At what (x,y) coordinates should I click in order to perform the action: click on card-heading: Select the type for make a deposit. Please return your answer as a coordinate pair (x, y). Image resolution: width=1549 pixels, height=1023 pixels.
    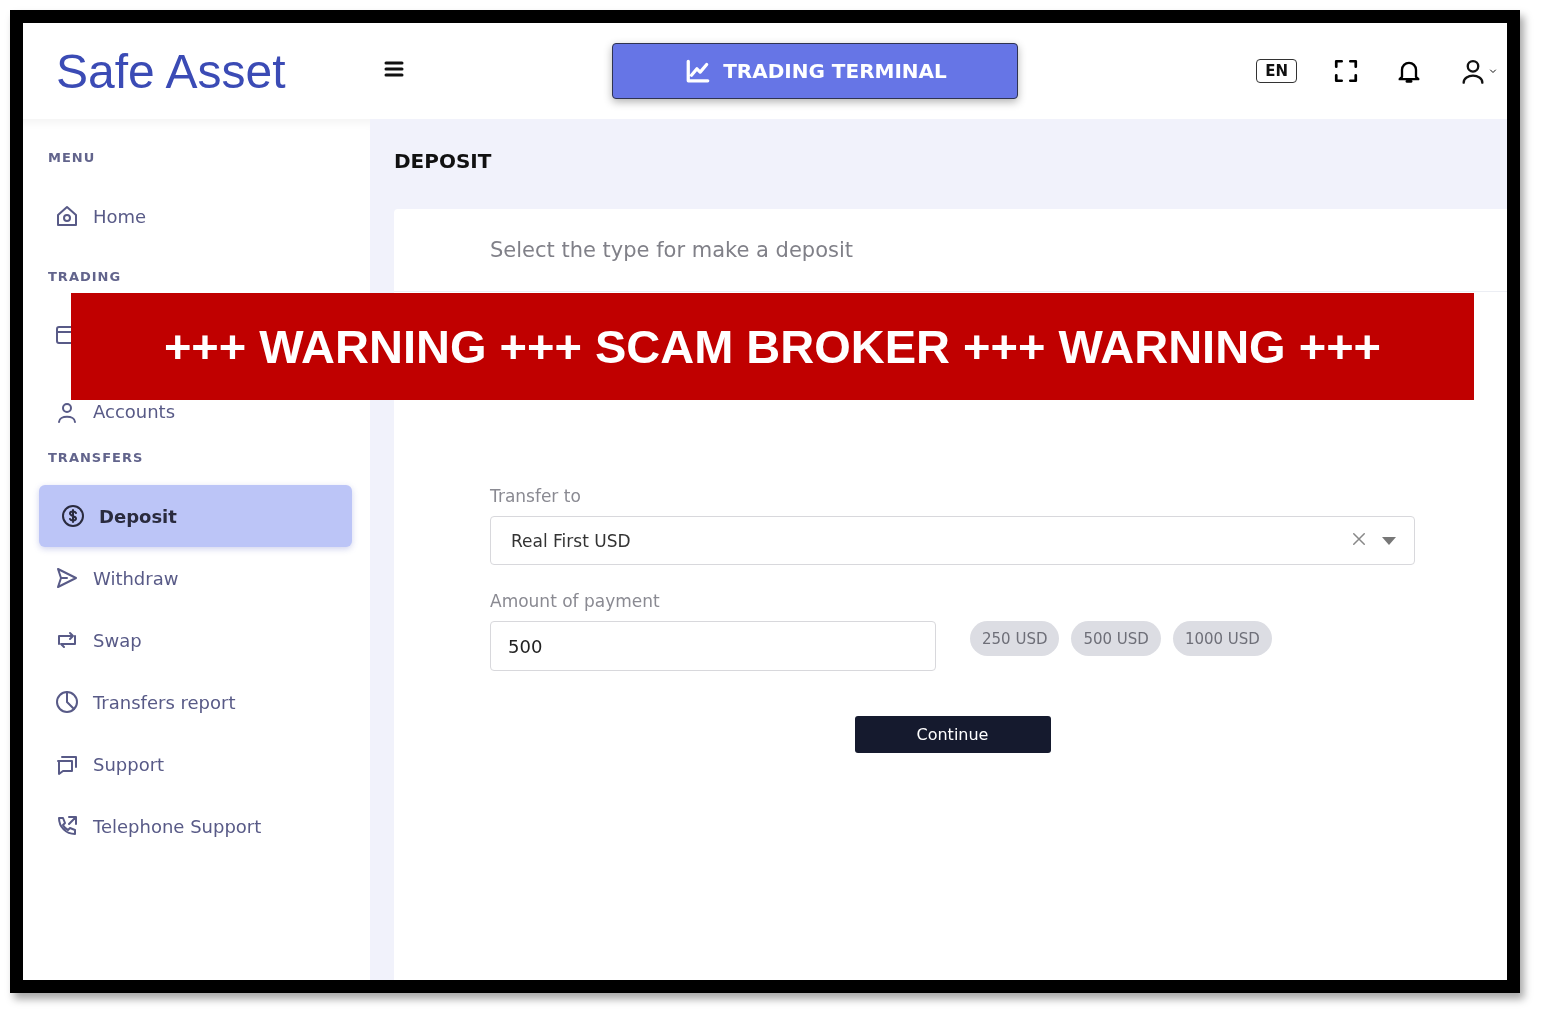
    Looking at the image, I should click on (672, 250).